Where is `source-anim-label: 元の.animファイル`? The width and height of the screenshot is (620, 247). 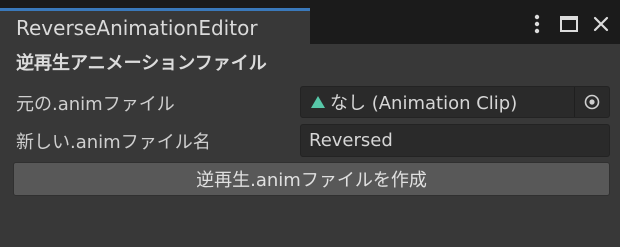
source-anim-label: 元の.animファイル is located at coordinates (95, 104).